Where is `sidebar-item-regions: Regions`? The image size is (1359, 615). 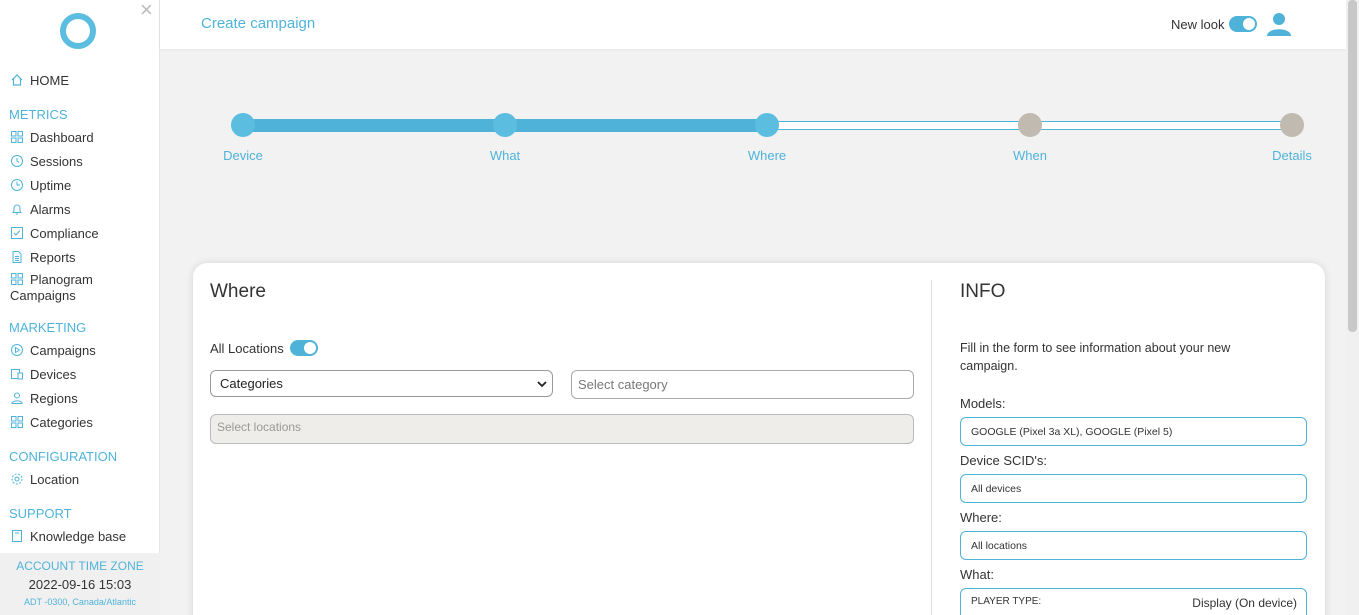 sidebar-item-regions: Regions is located at coordinates (80, 398).